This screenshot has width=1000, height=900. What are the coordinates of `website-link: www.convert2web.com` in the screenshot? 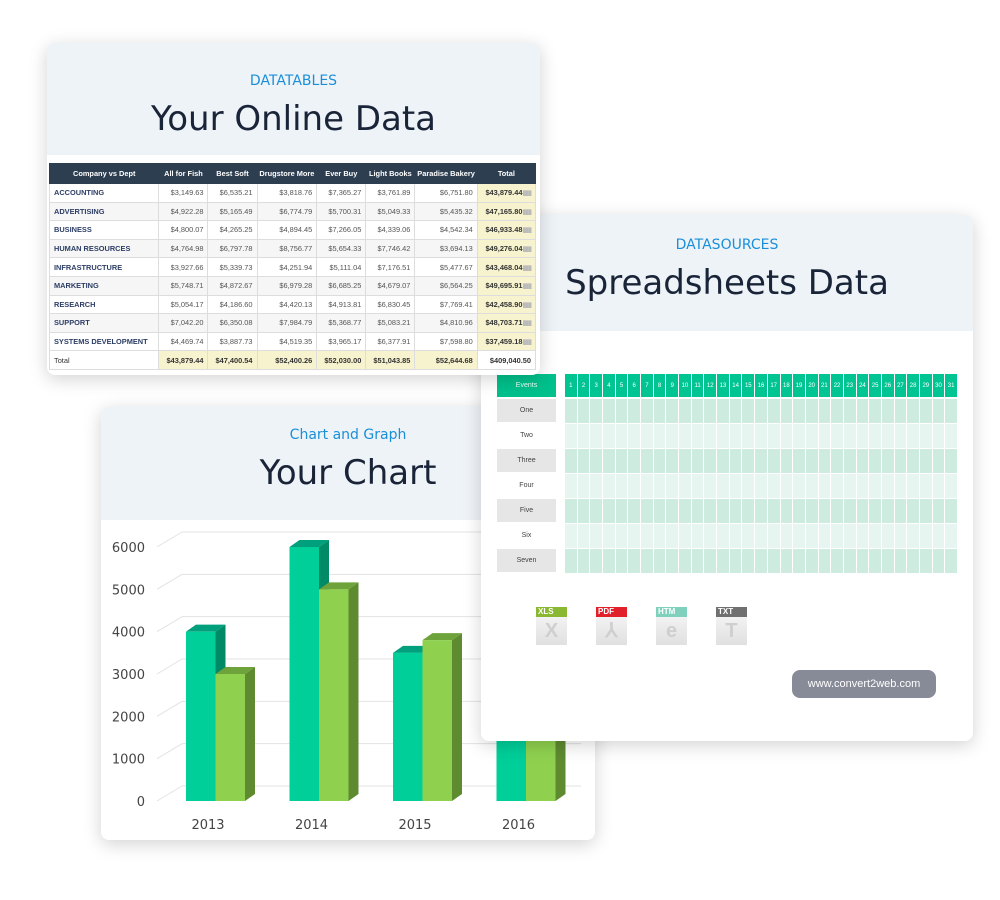 It's located at (864, 684).